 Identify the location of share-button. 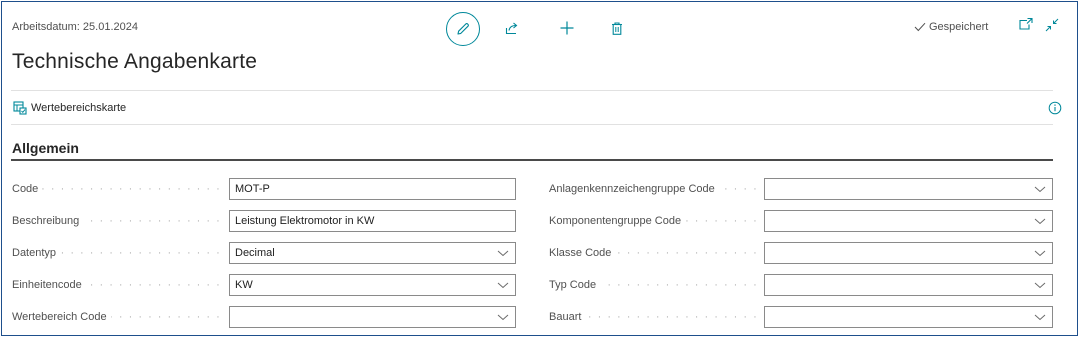
(512, 28).